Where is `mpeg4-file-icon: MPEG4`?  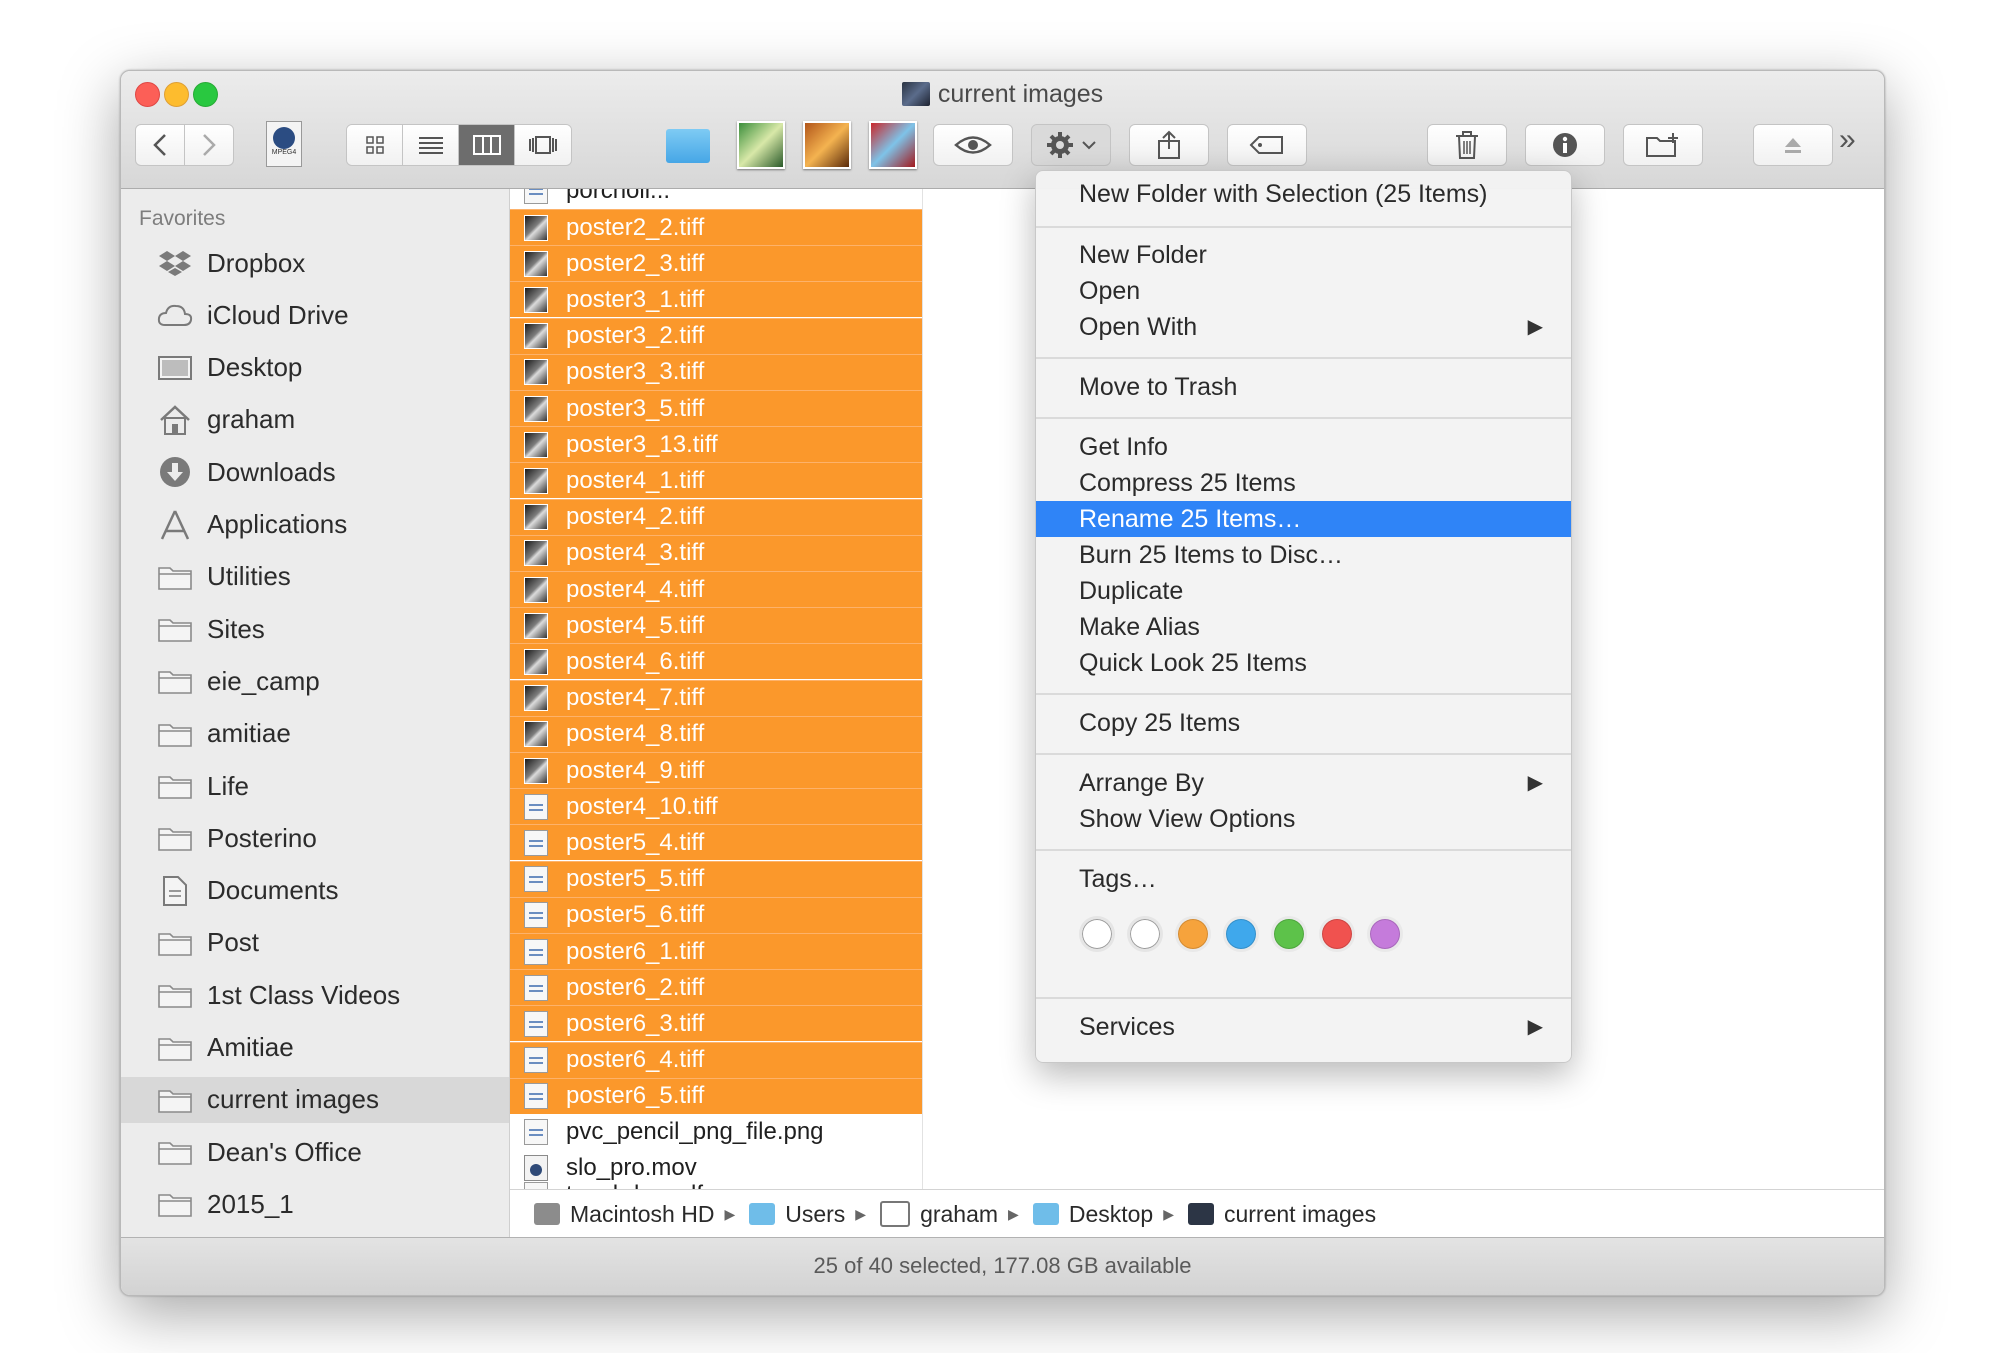
mpeg4-file-icon: MPEG4 is located at coordinates (284, 144).